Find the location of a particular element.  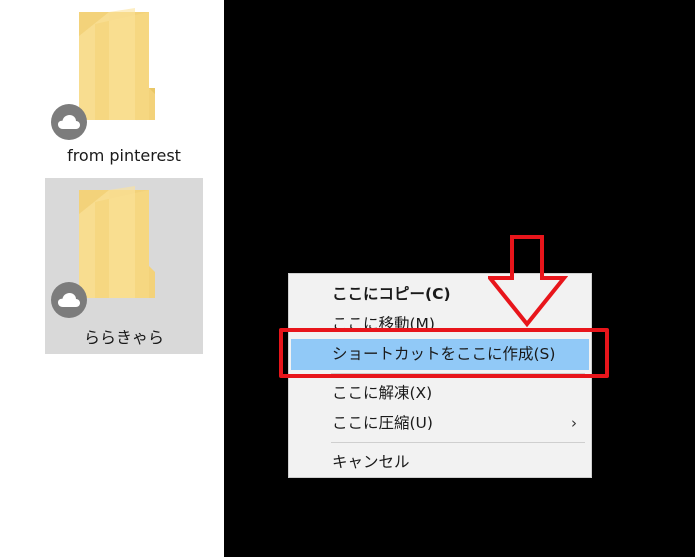

chevron-right-icon: › is located at coordinates (574, 423).